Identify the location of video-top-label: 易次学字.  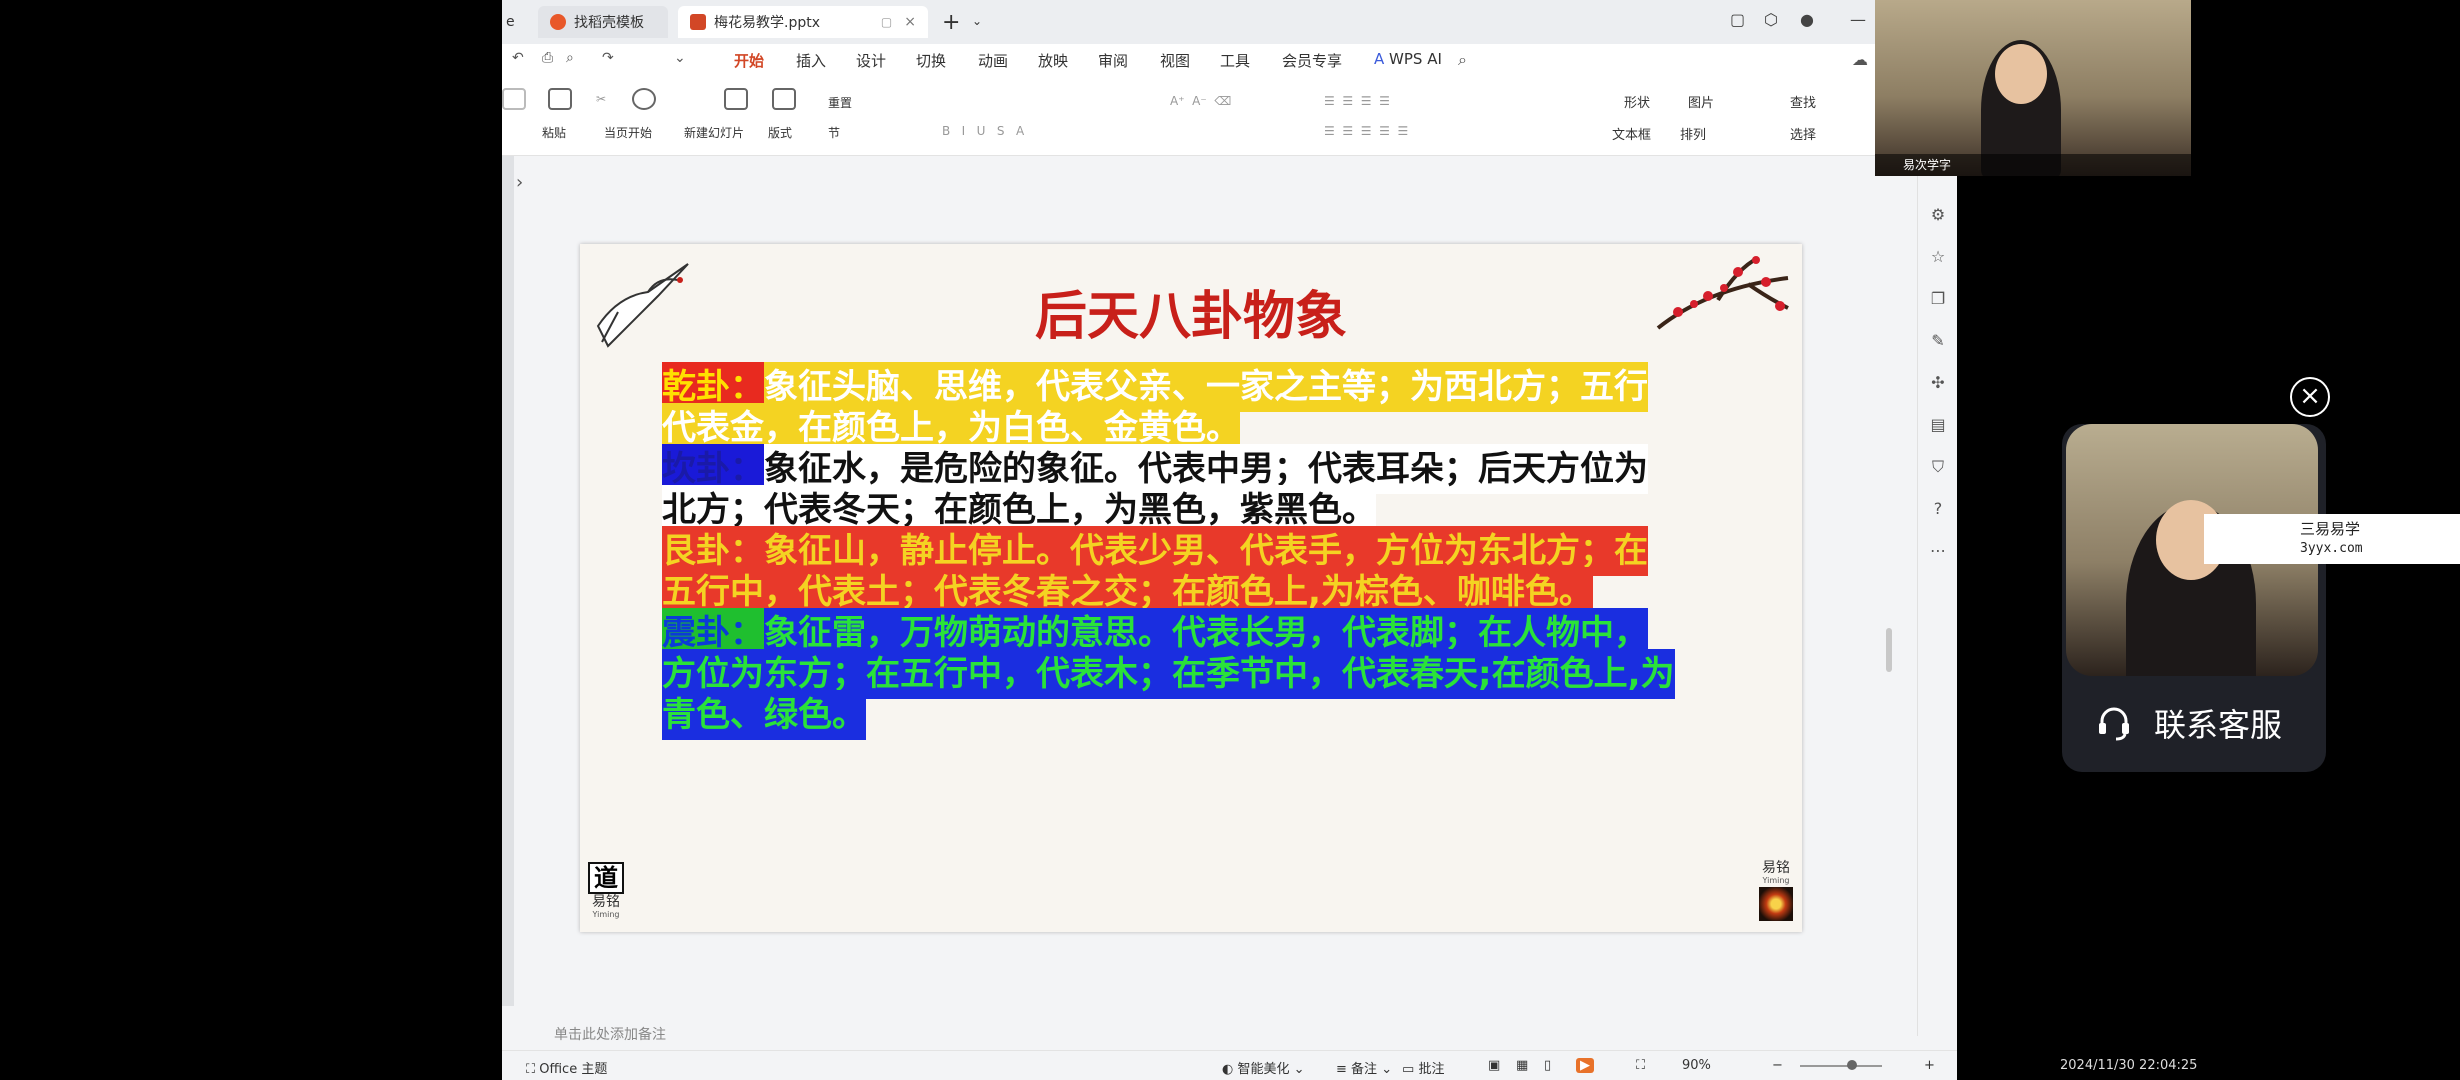
(2033, 165).